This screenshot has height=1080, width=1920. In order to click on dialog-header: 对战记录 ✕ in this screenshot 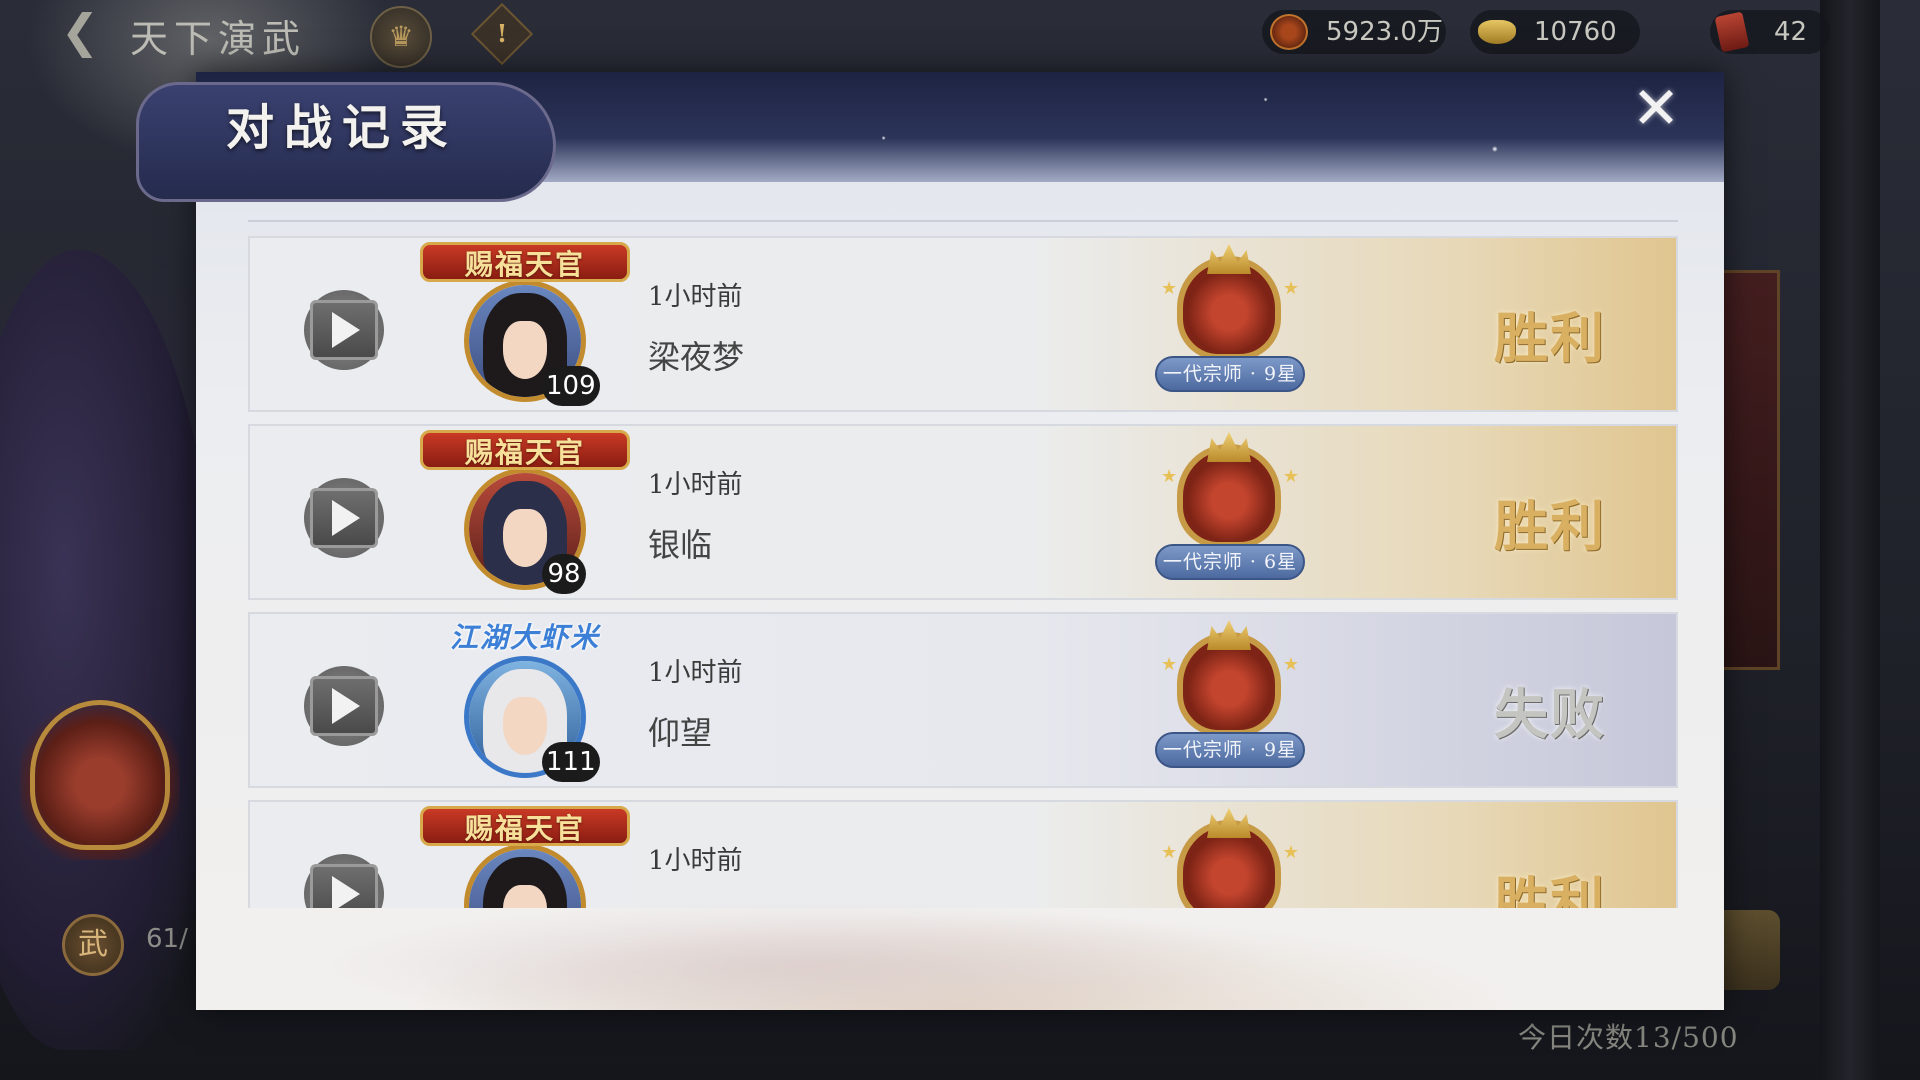, I will do `click(930, 137)`.